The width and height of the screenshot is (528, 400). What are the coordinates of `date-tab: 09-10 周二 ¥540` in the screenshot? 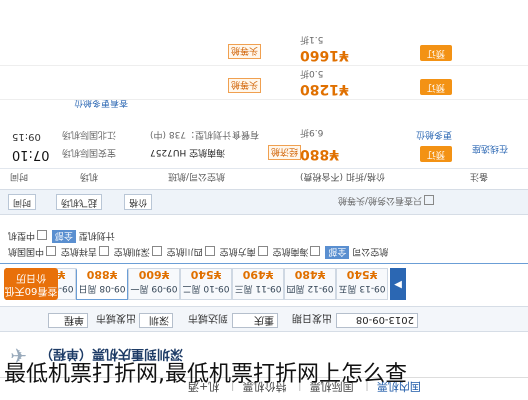 It's located at (206, 284).